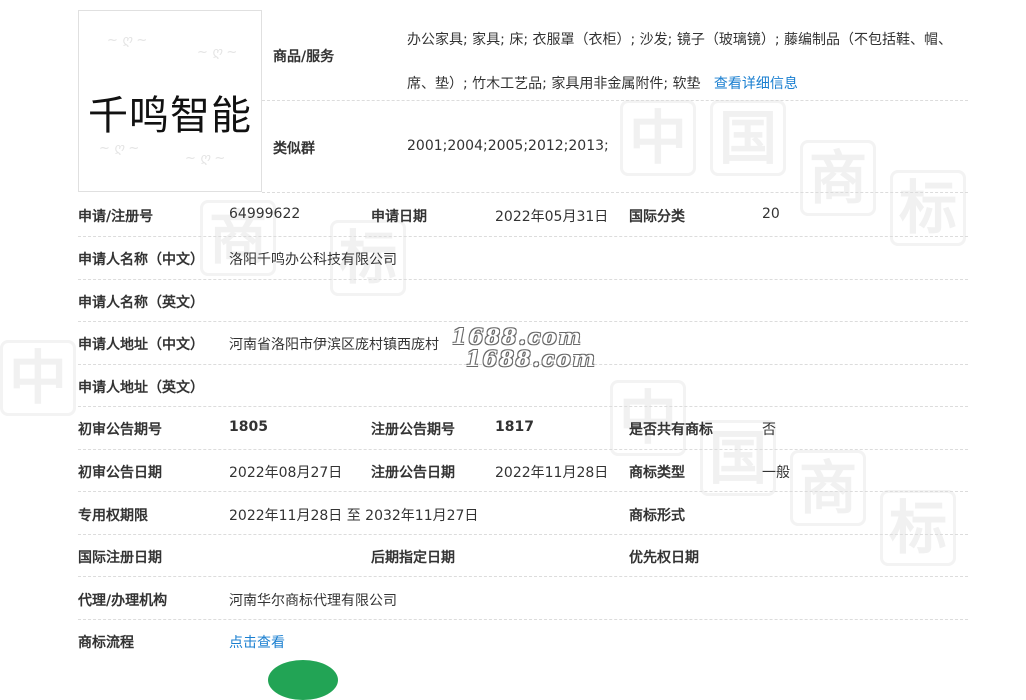 This screenshot has height=700, width=1026. I want to click on reg-no-label: 申请/注册号, so click(116, 217).